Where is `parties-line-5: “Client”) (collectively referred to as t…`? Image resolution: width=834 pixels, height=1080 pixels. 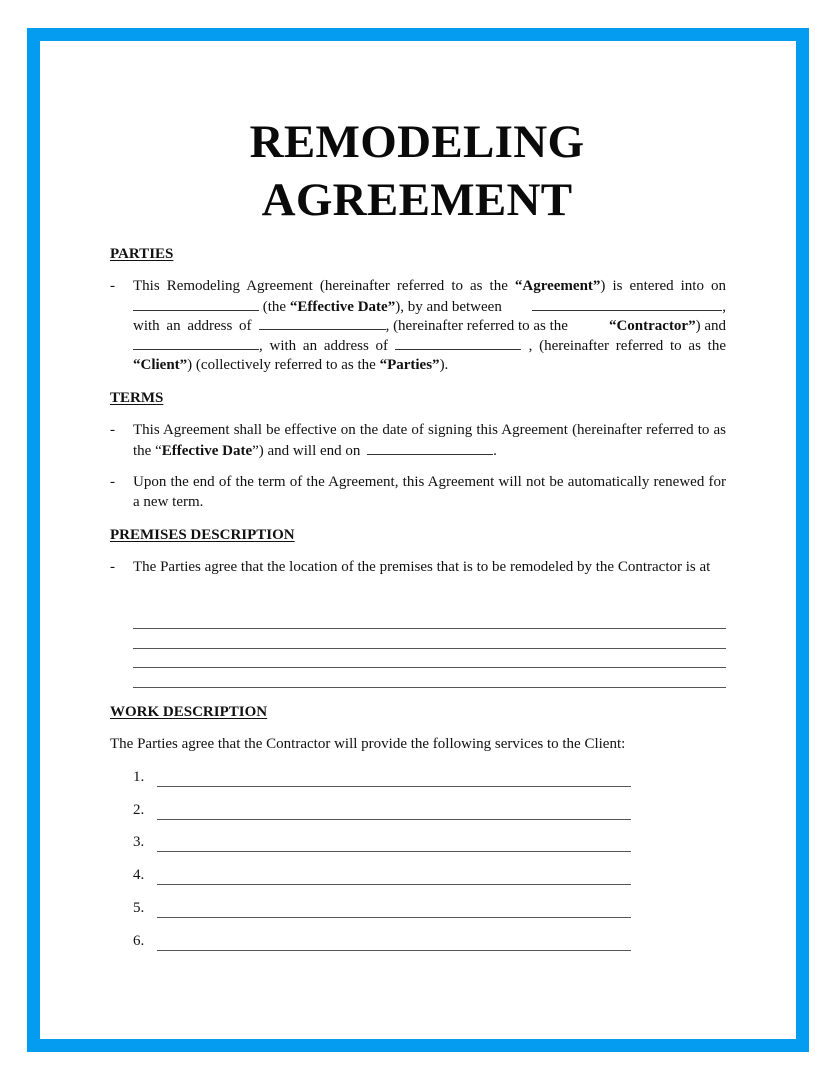
parties-line-5: “Client”) (collectively referred to as t… is located at coordinates (291, 365).